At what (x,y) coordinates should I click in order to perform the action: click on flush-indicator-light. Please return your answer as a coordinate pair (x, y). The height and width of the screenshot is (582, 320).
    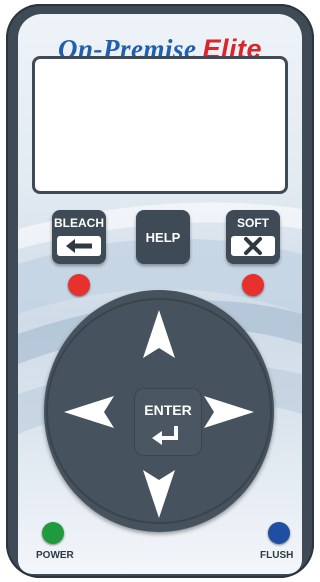
    Looking at the image, I should click on (279, 533).